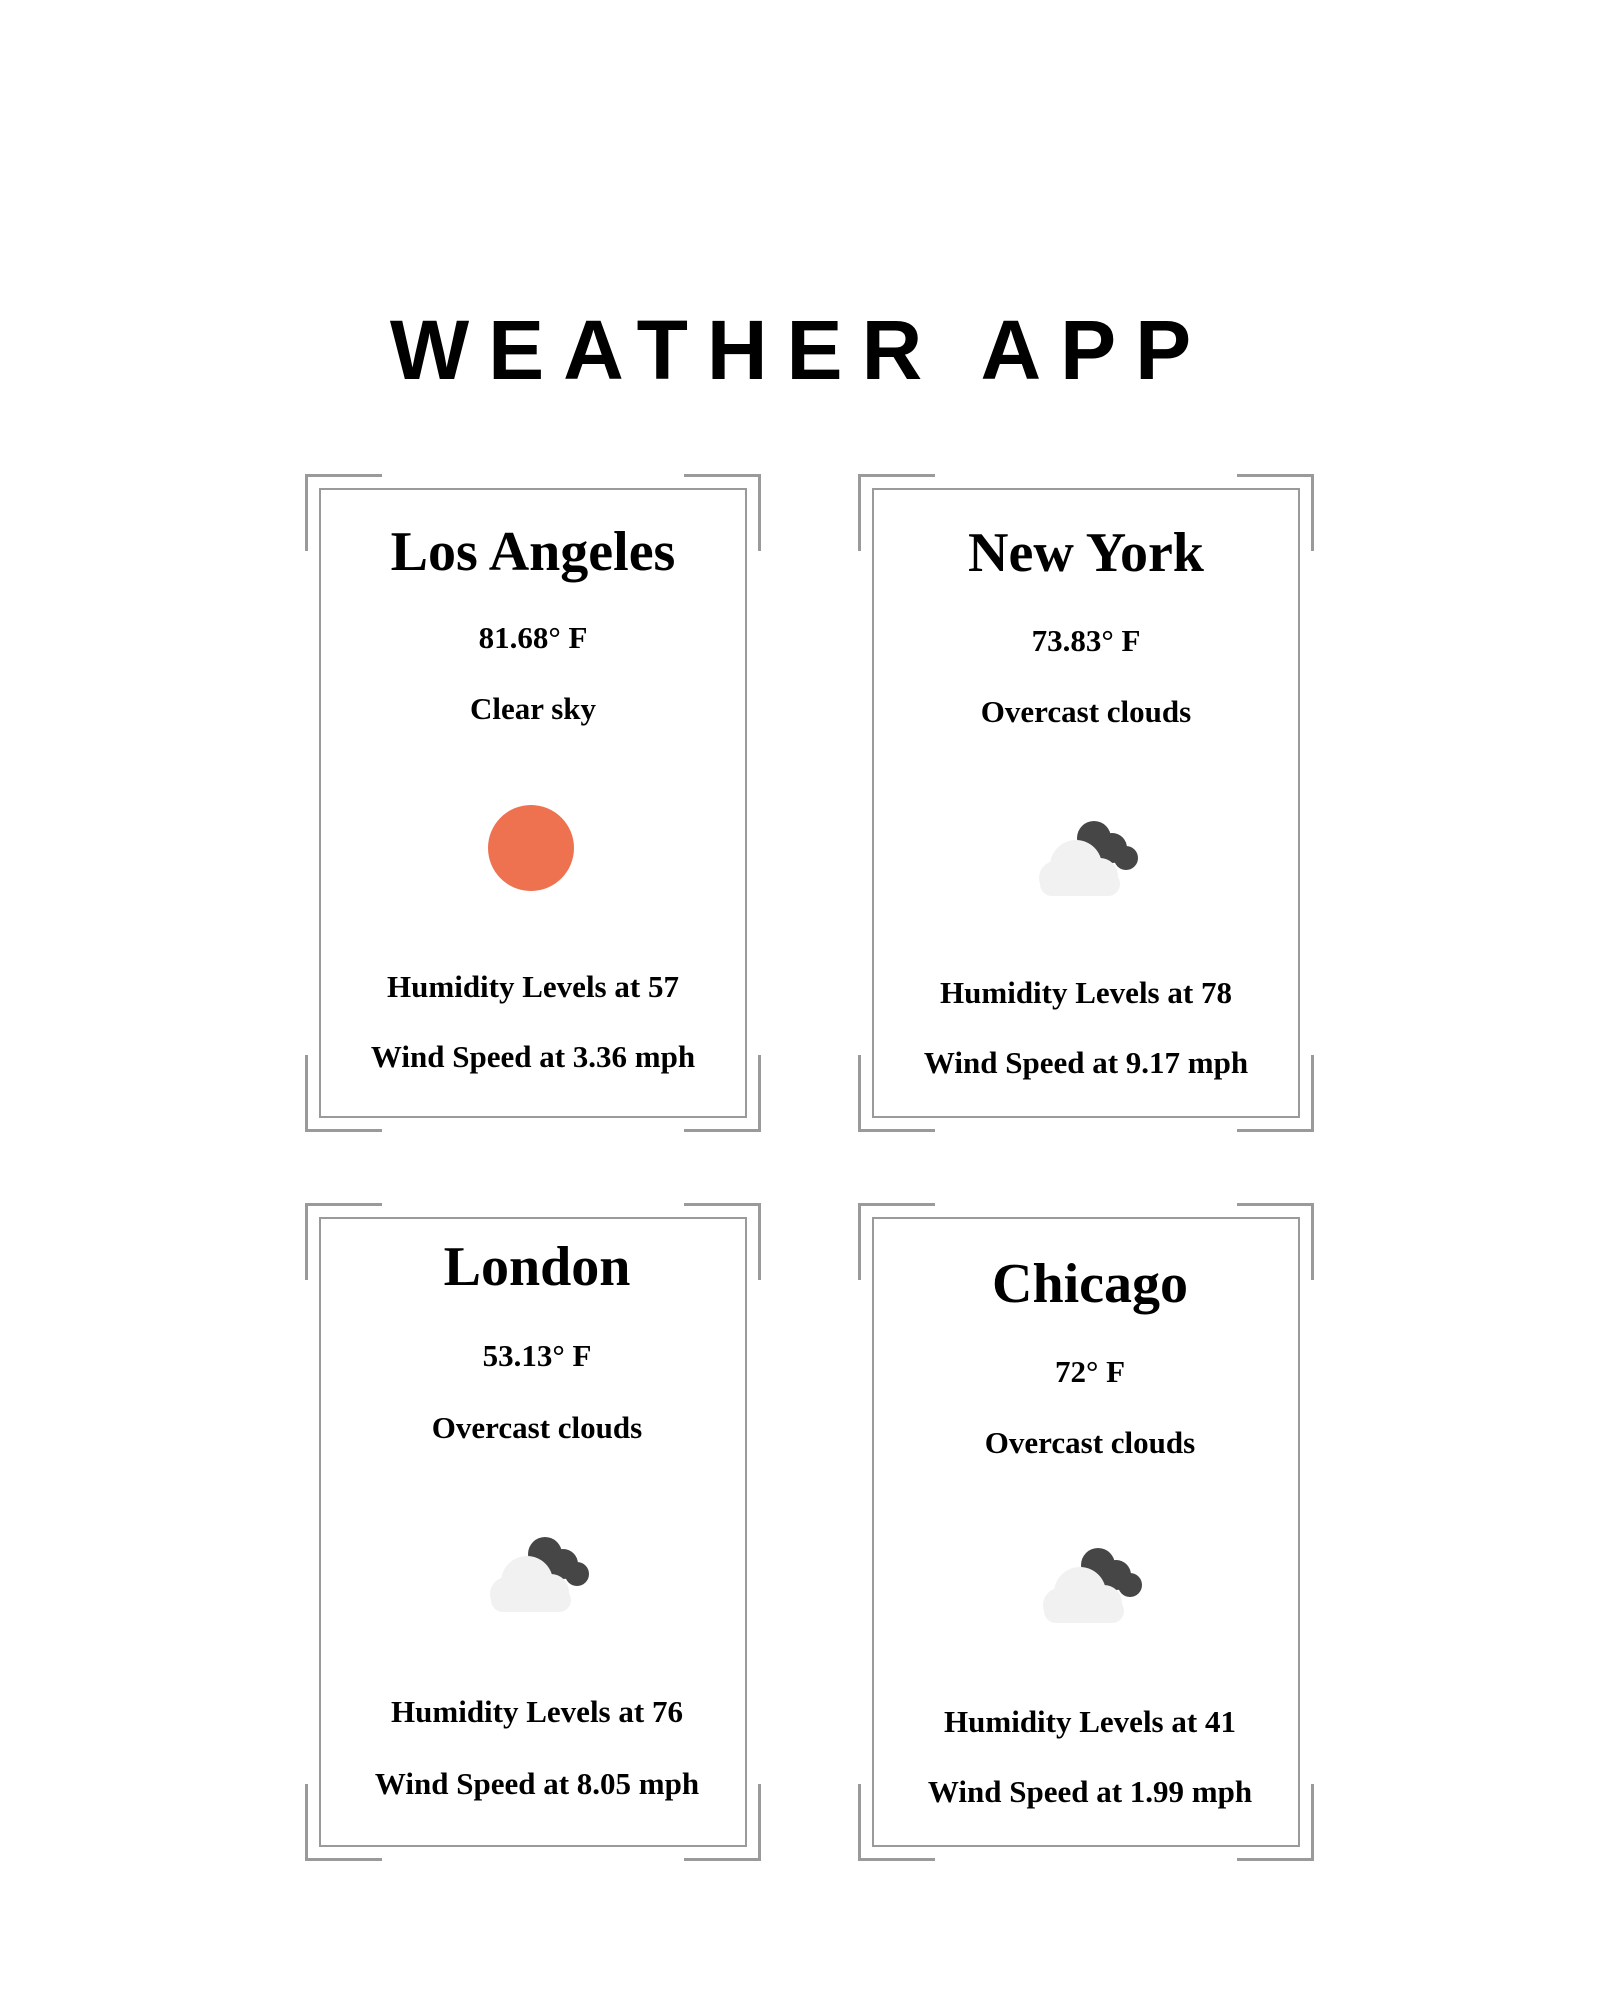 The image size is (1600, 2000). Describe the element at coordinates (537, 1355) in the screenshot. I see `temperature: 53.13° F` at that location.